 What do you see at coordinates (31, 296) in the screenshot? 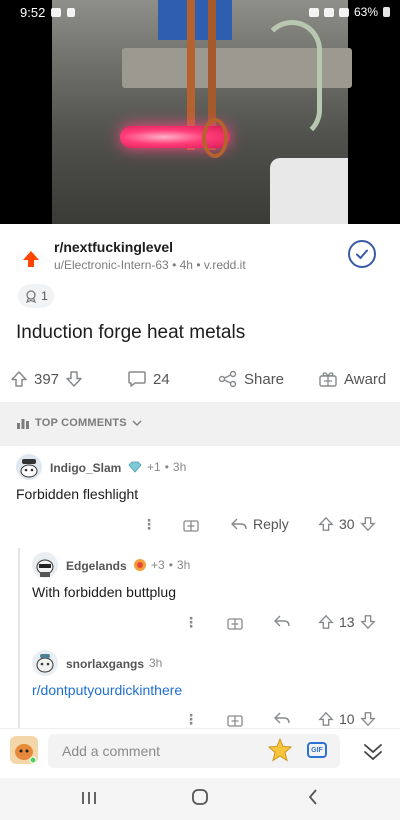
I see `award-icon` at bounding box center [31, 296].